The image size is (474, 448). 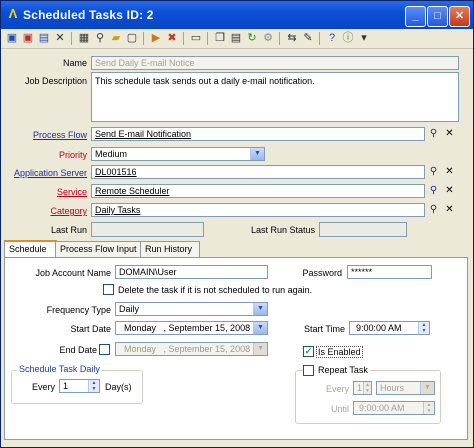 I want to click on priority-select: Medium ▼, so click(x=178, y=154).